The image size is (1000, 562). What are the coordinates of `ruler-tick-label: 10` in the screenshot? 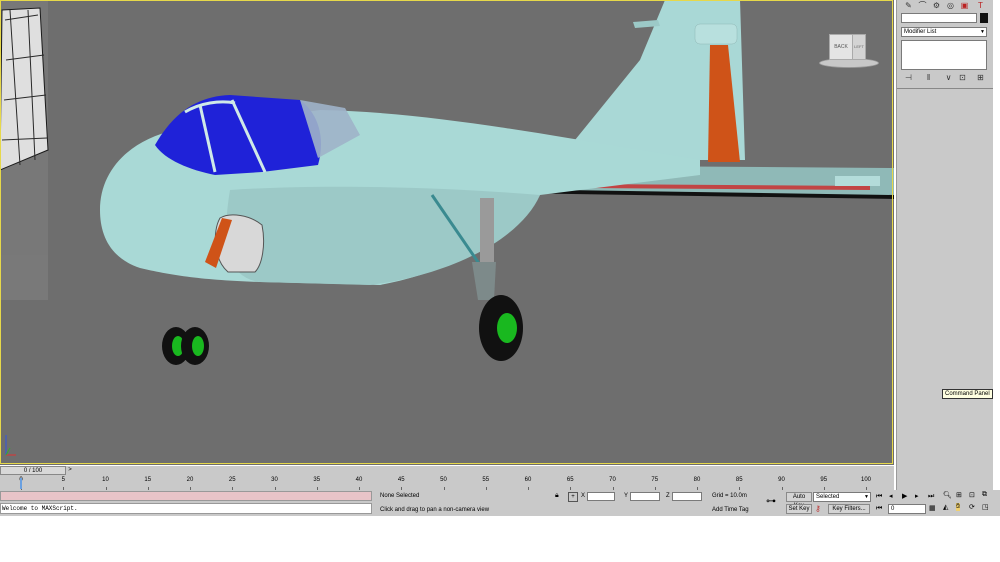 It's located at (105, 480).